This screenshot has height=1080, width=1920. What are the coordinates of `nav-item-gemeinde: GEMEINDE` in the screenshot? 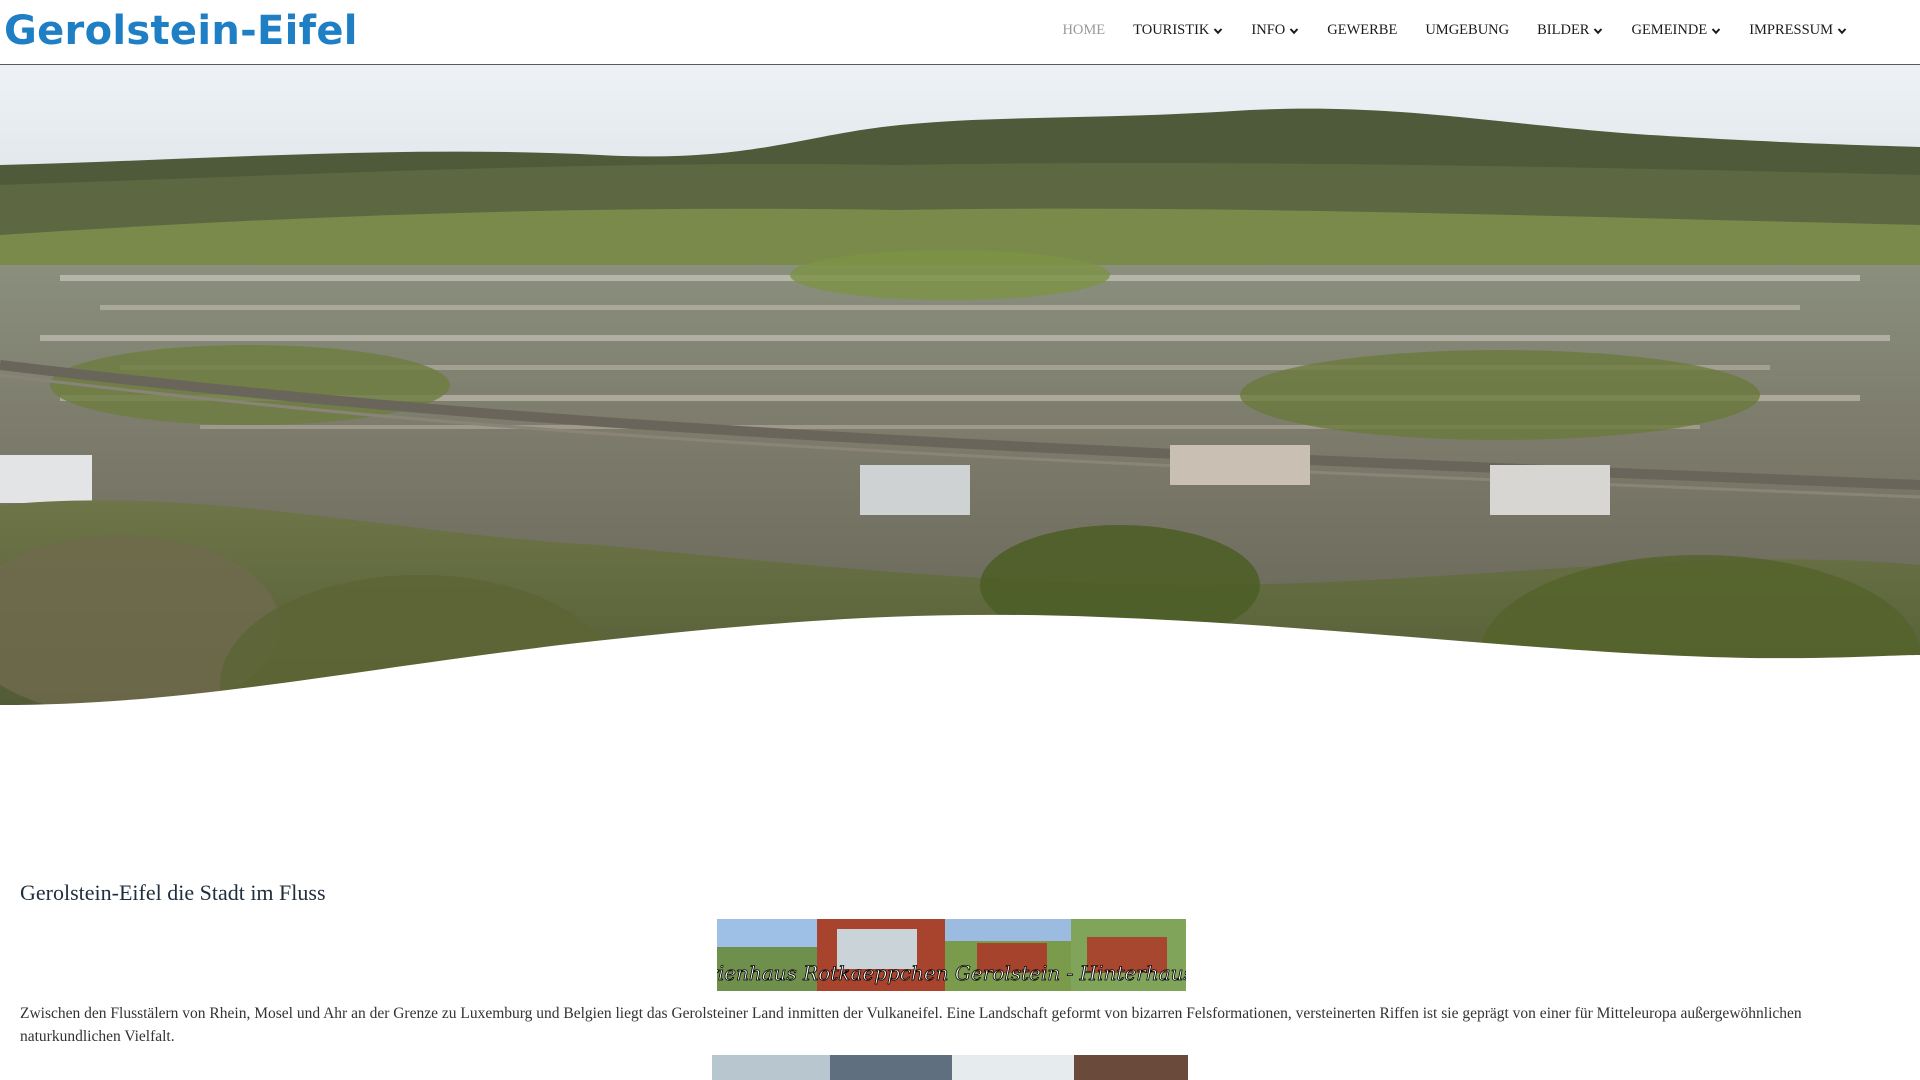 It's located at (1676, 30).